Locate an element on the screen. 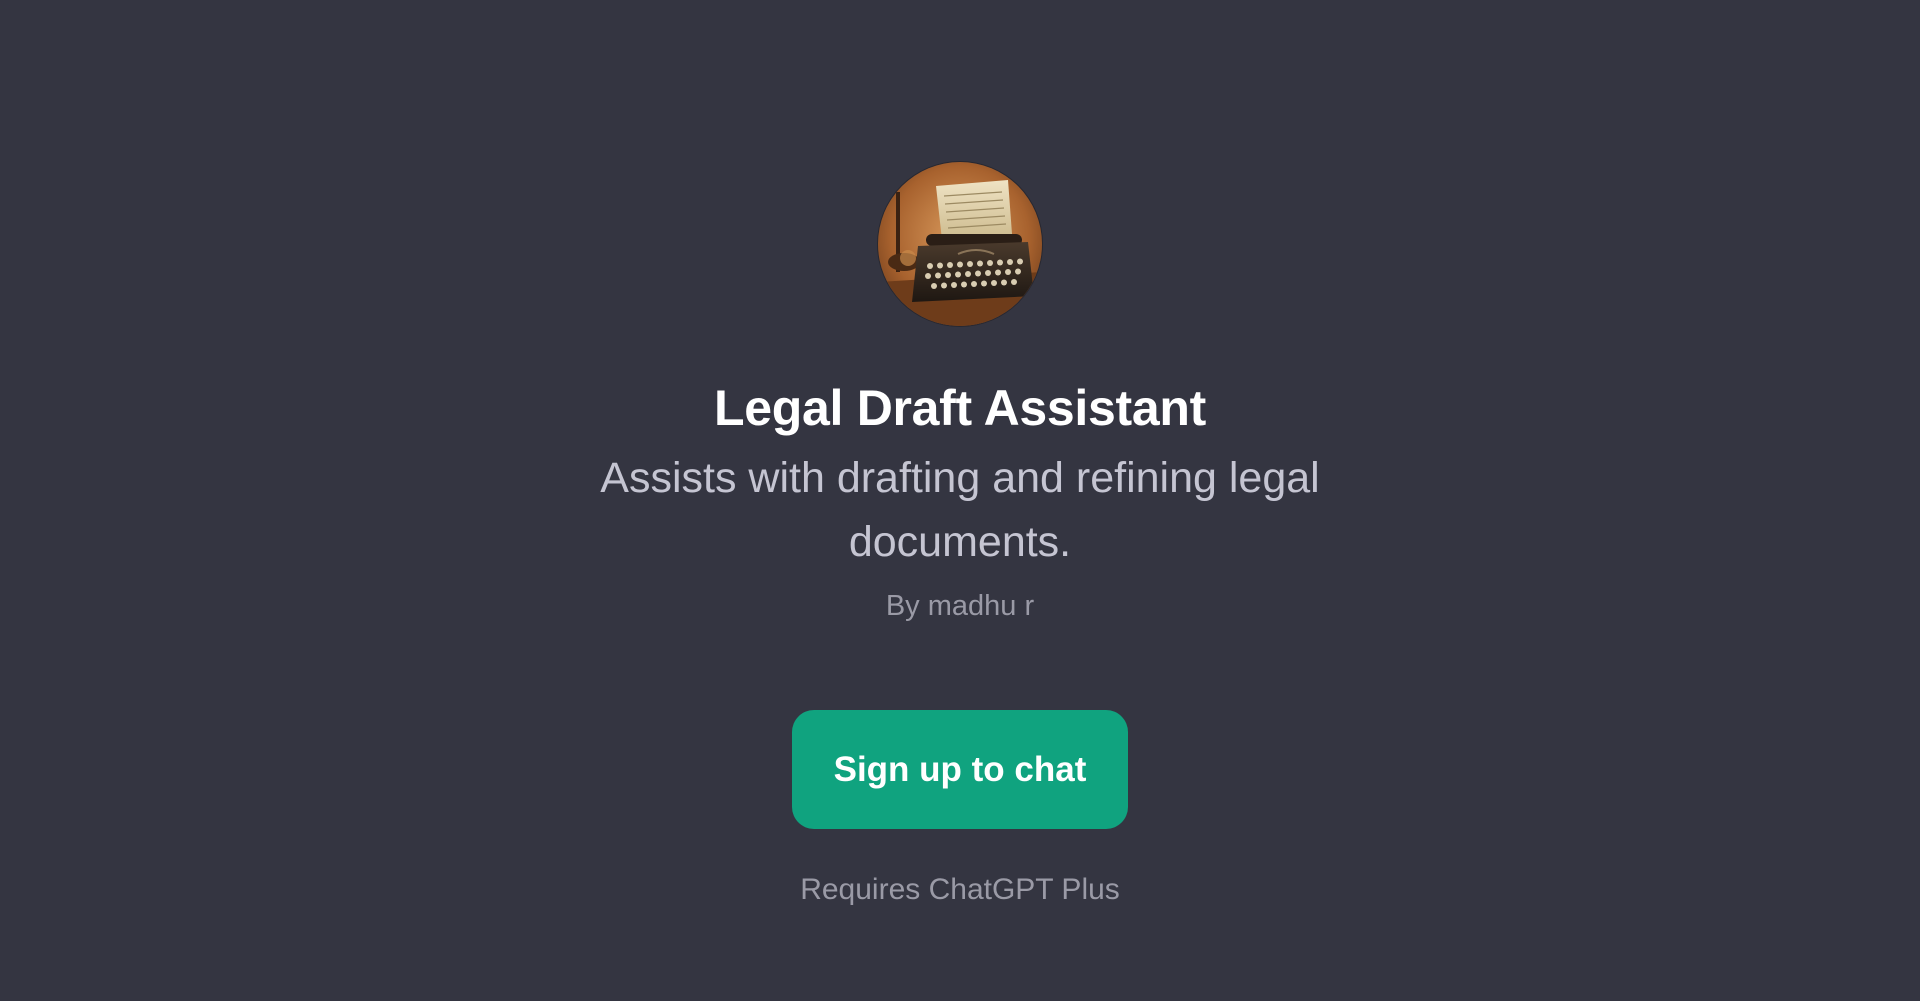 This screenshot has height=1001, width=1920. sign-up-to-chat-button: Sign up to chat is located at coordinates (960, 769).